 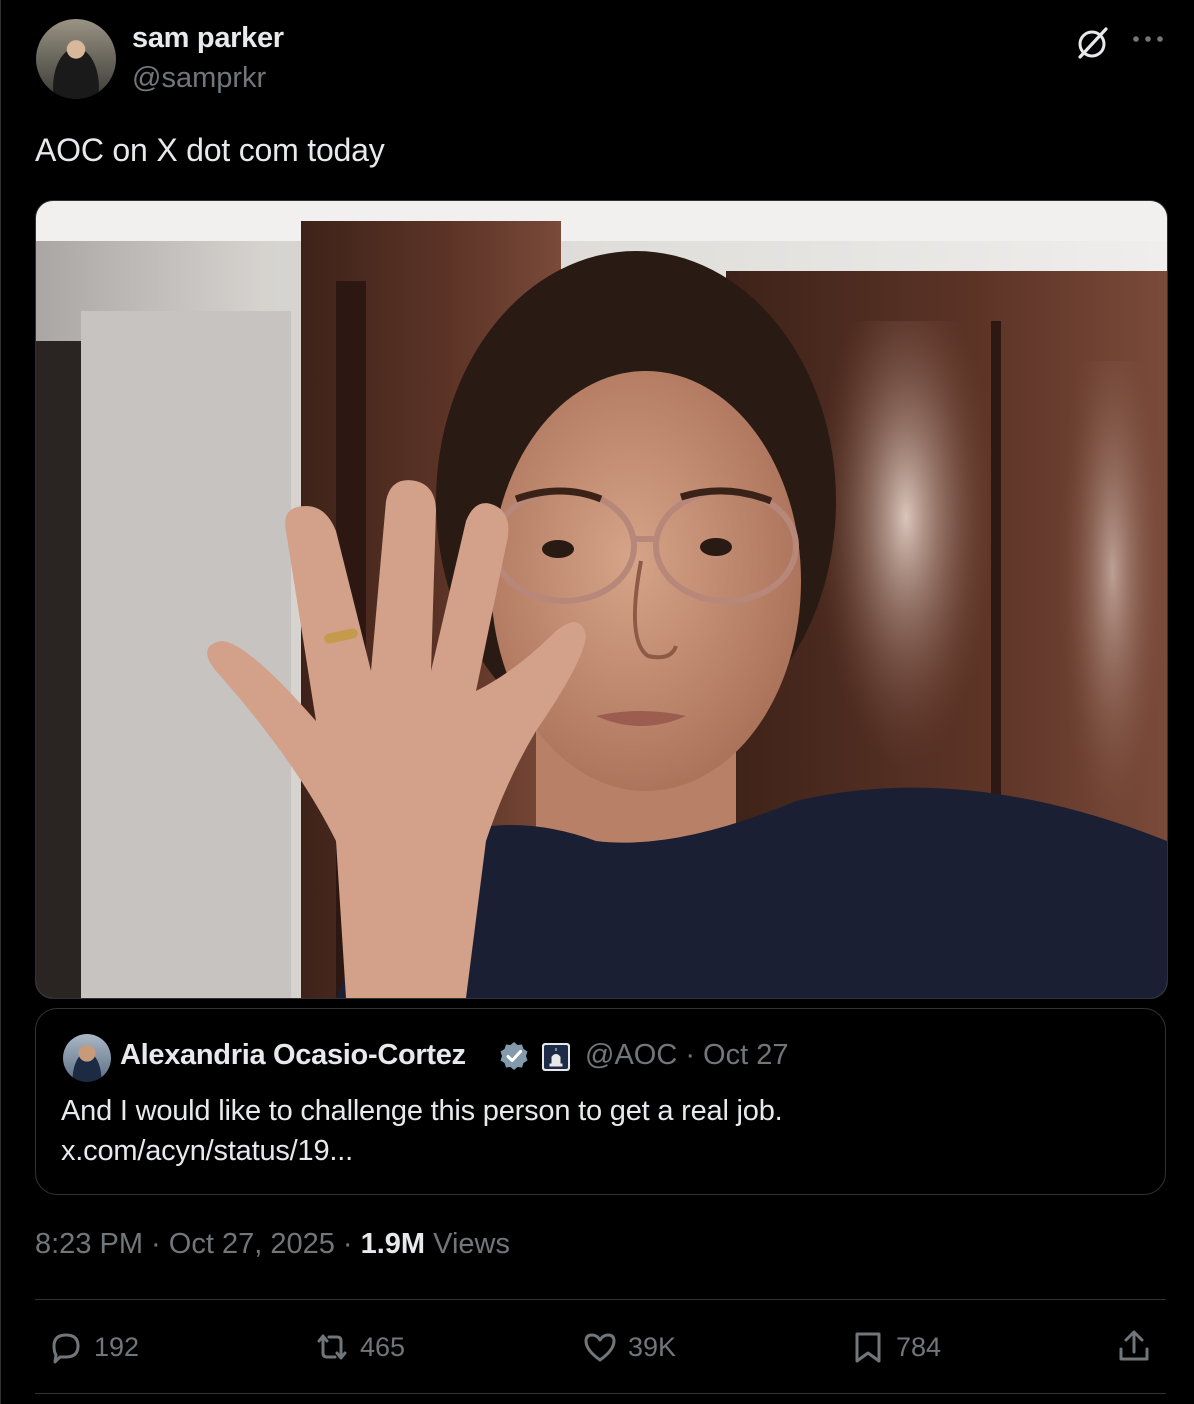 What do you see at coordinates (1092, 43) in the screenshot?
I see `grok-icon` at bounding box center [1092, 43].